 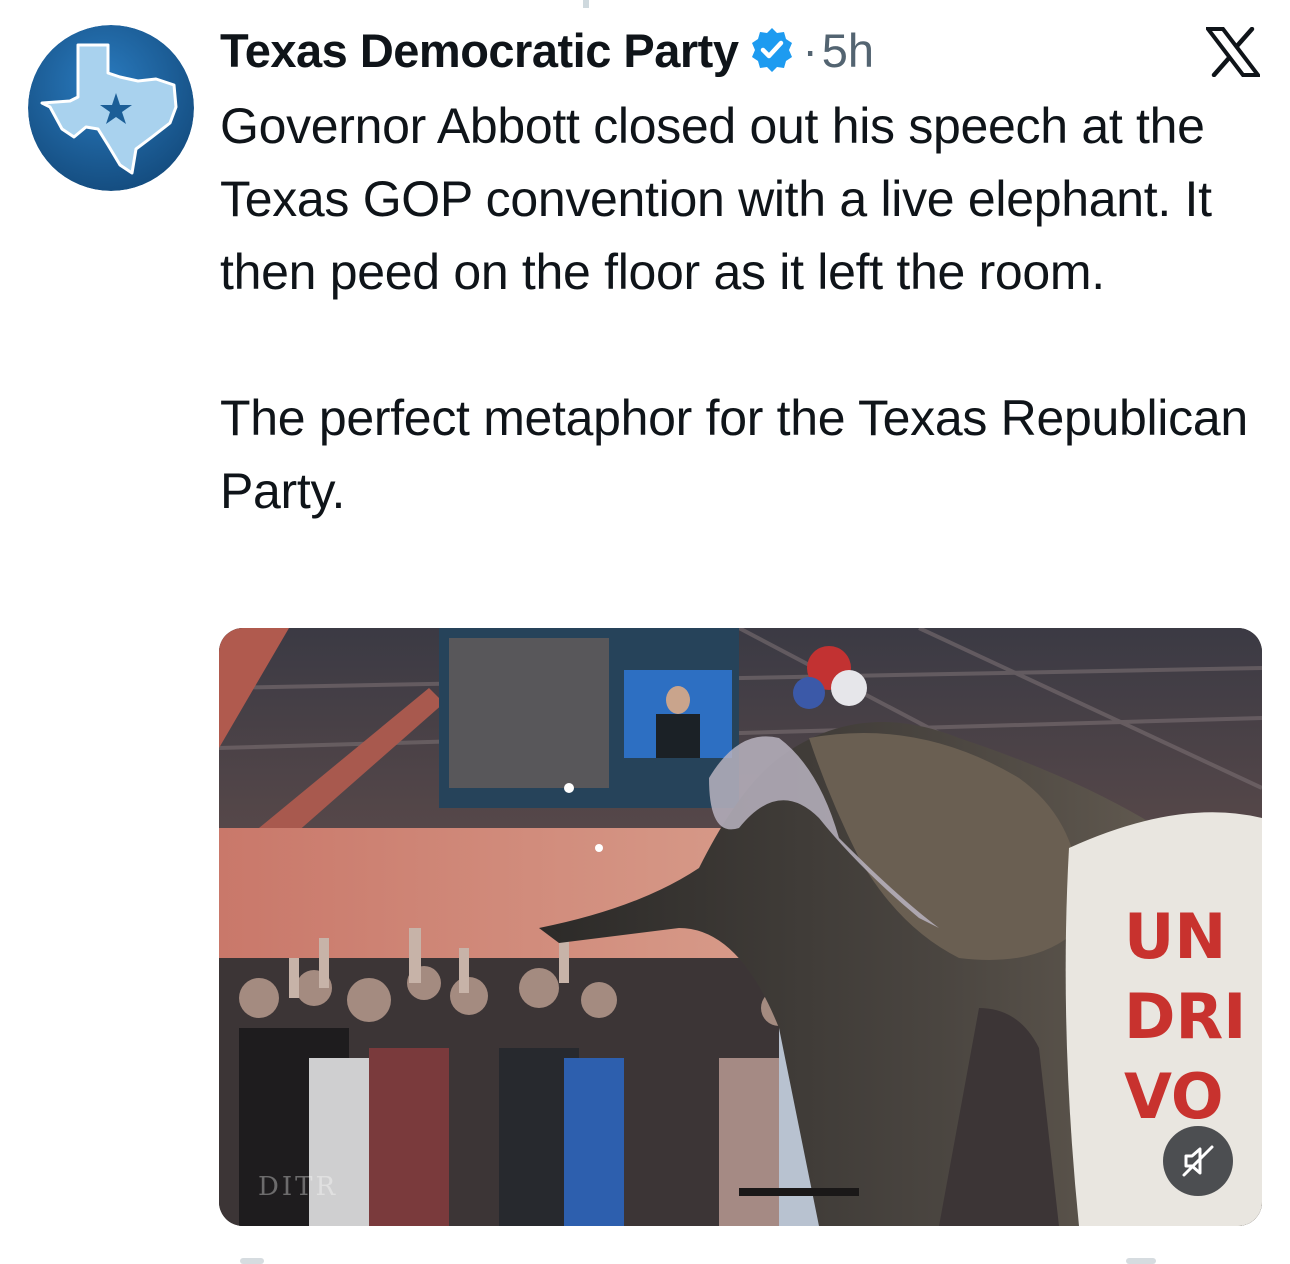 I want to click on texas-star-icon, so click(x=111, y=108).